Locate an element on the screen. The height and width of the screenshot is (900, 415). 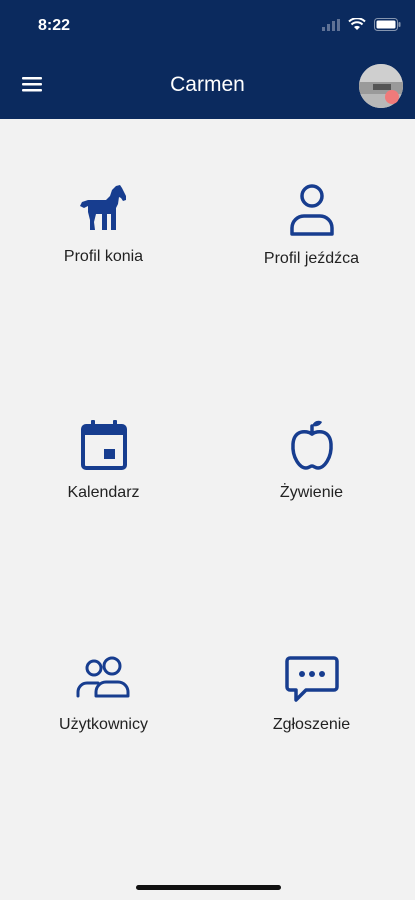
tile-label: Żywienie is located at coordinates (311, 492).